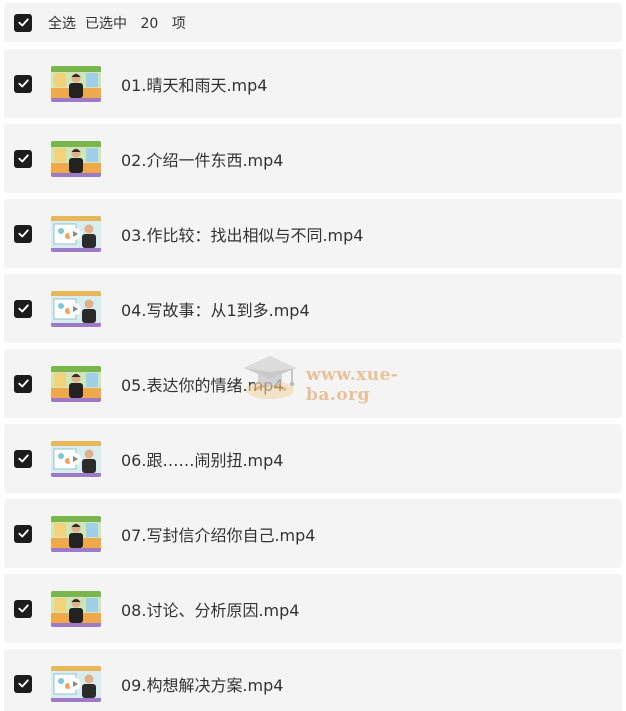 This screenshot has width=626, height=711. I want to click on file-row: 05.表达你的情绪.mp4, so click(313, 383).